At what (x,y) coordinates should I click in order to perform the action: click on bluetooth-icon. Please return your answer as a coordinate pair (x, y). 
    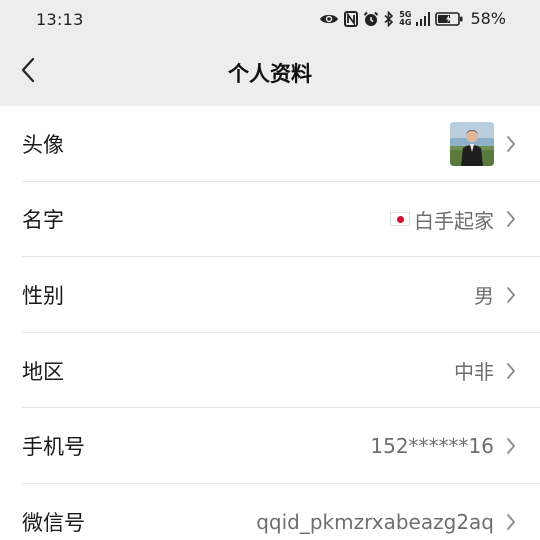
    Looking at the image, I should click on (389, 18).